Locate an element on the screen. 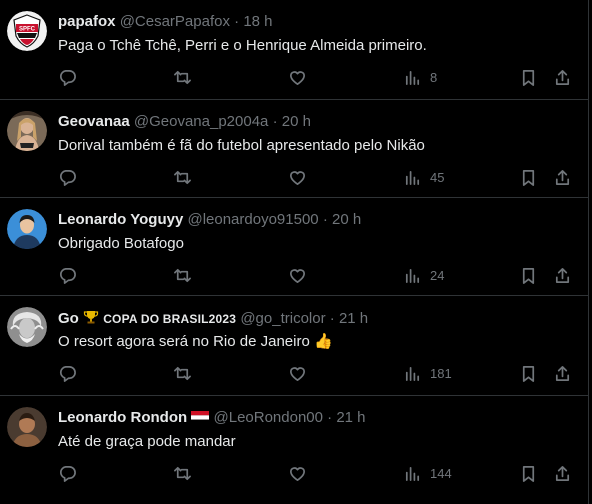 This screenshot has height=504, width=592. action-bar: 45 is located at coordinates (294, 177).